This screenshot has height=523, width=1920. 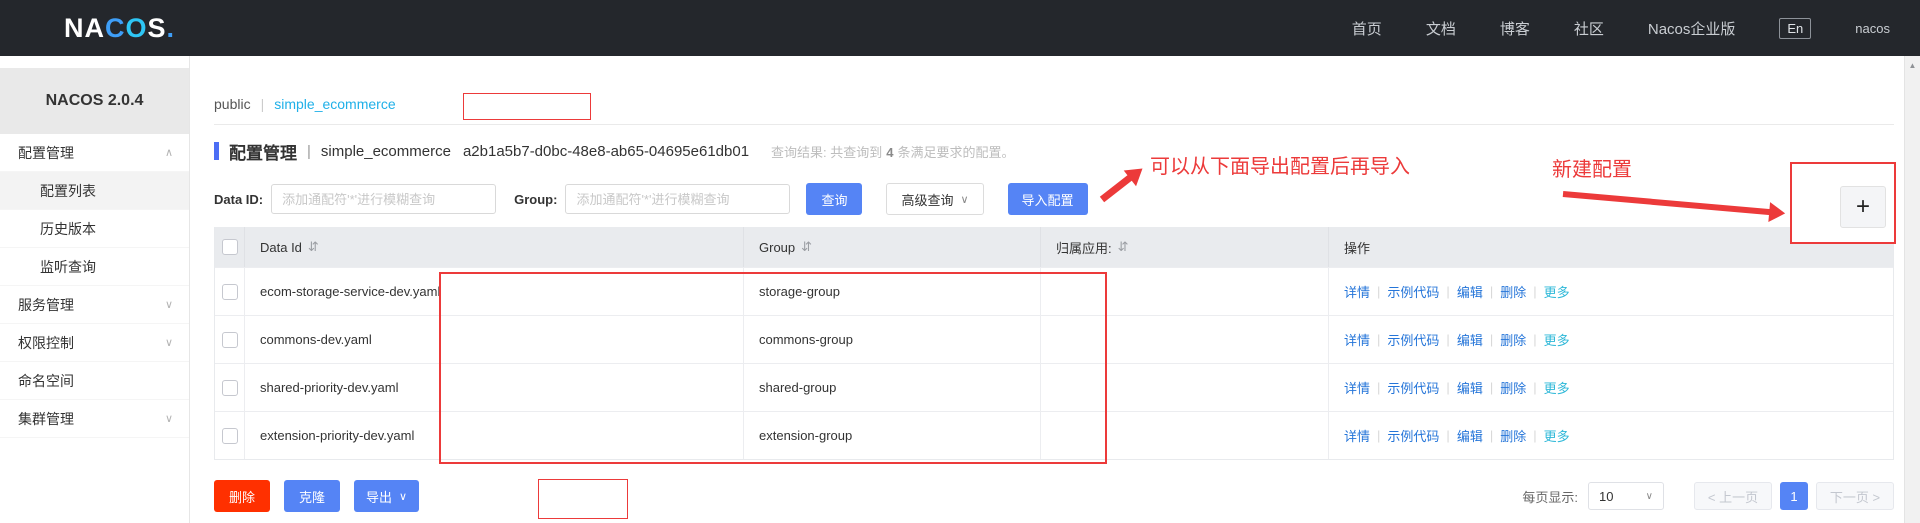 I want to click on nav-enterprise: Nacos企业版, so click(x=1692, y=28).